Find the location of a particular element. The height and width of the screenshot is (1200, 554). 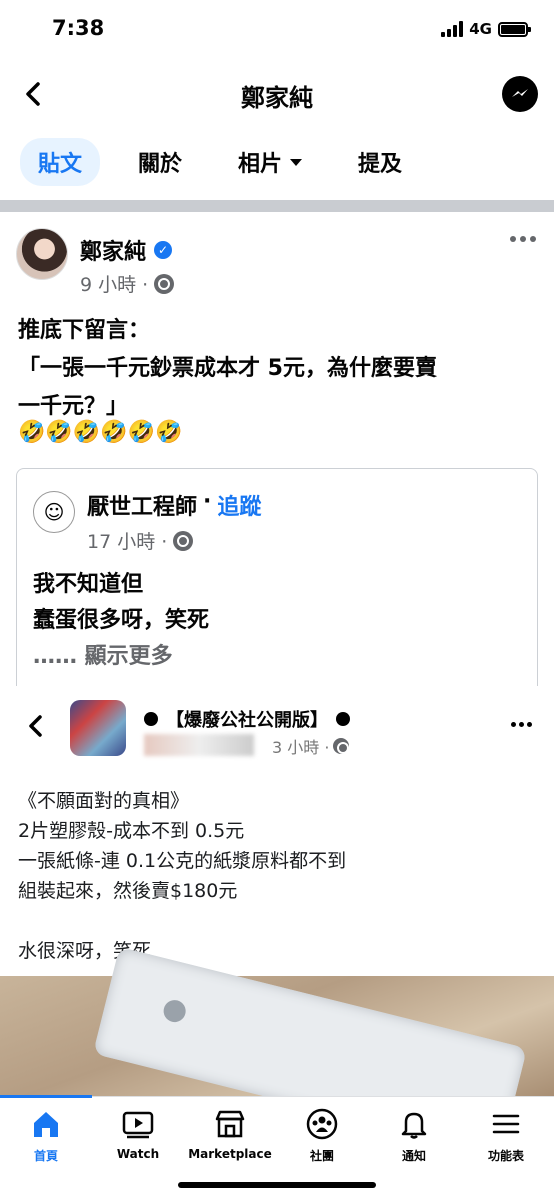

home-icon is located at coordinates (46, 1124).